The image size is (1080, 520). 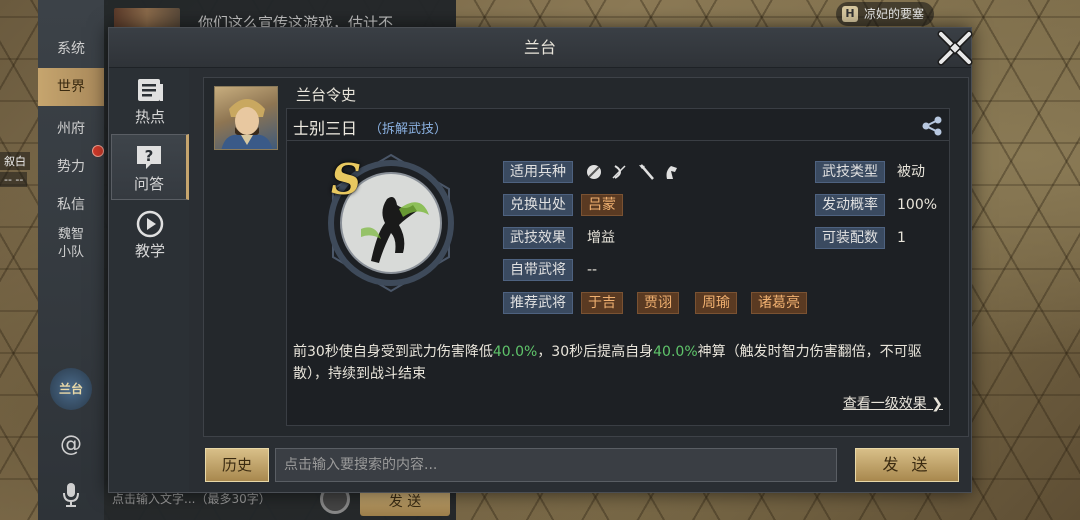 What do you see at coordinates (907, 465) in the screenshot?
I see `send-button: 发 送` at bounding box center [907, 465].